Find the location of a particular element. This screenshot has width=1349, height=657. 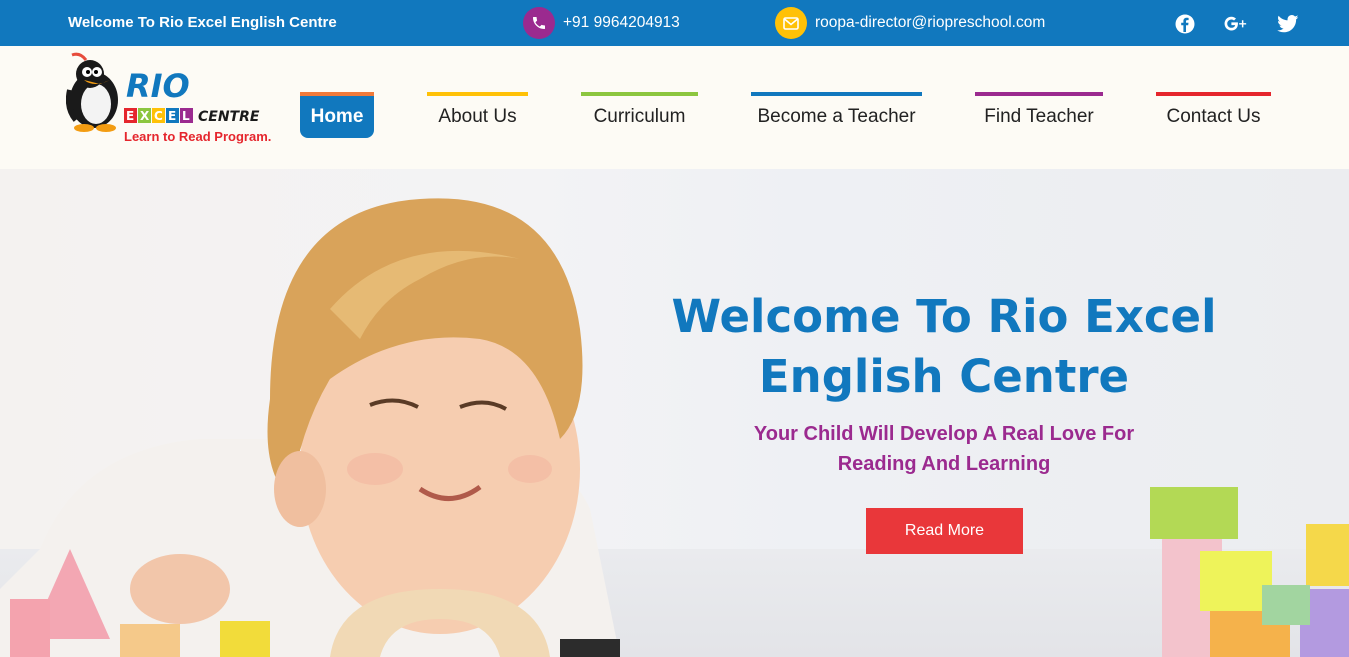

nav-curriculum: Curriculum is located at coordinates (639, 115).